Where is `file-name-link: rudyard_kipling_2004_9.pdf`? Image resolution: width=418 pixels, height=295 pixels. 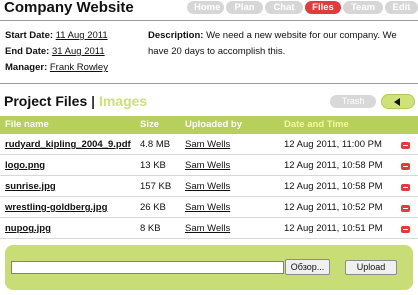 file-name-link: rudyard_kipling_2004_9.pdf is located at coordinates (68, 144).